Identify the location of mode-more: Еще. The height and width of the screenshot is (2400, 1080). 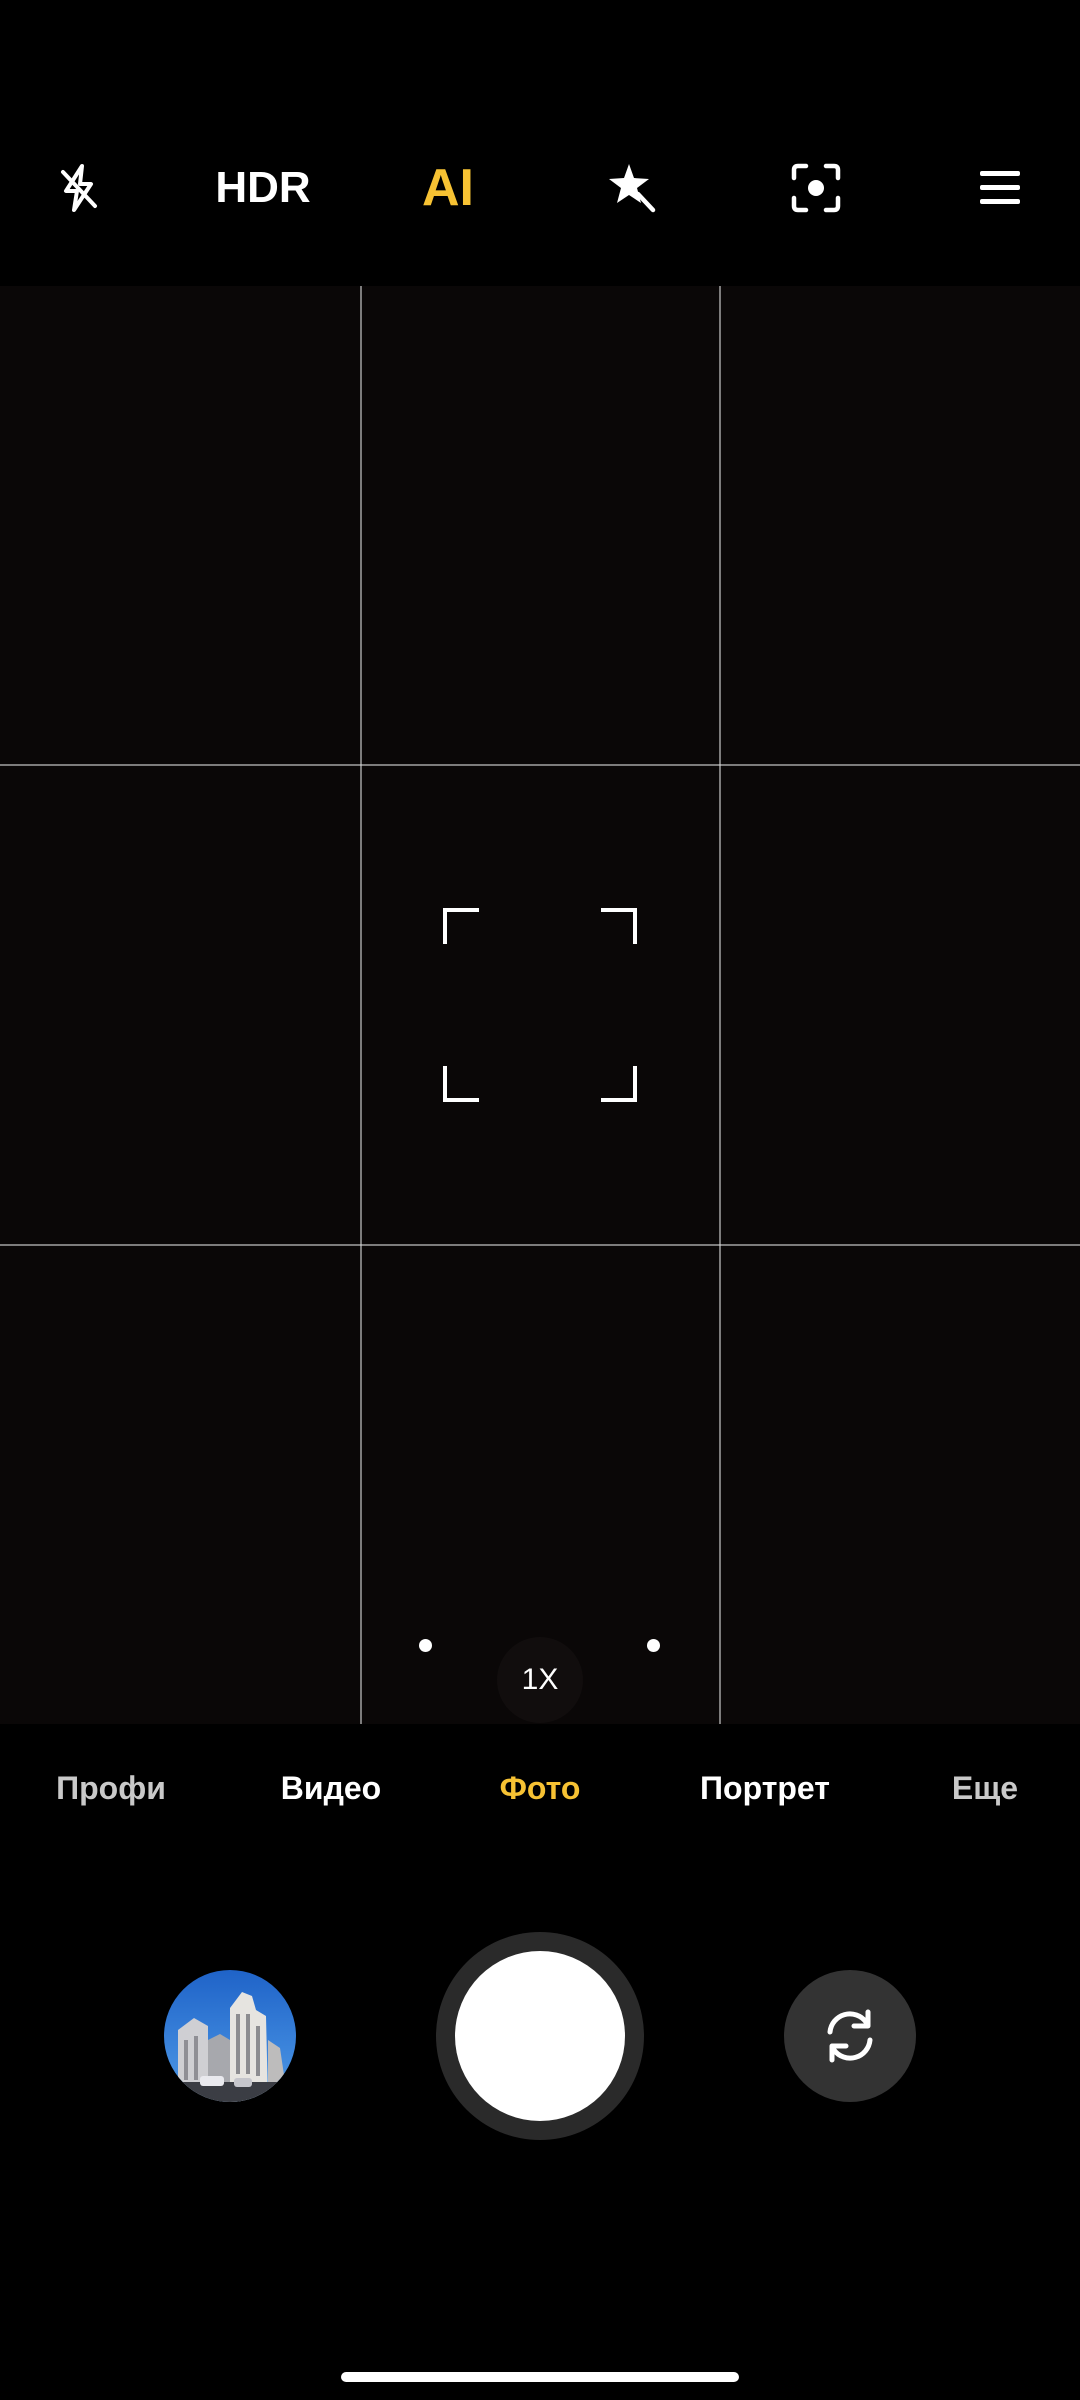
(985, 1788).